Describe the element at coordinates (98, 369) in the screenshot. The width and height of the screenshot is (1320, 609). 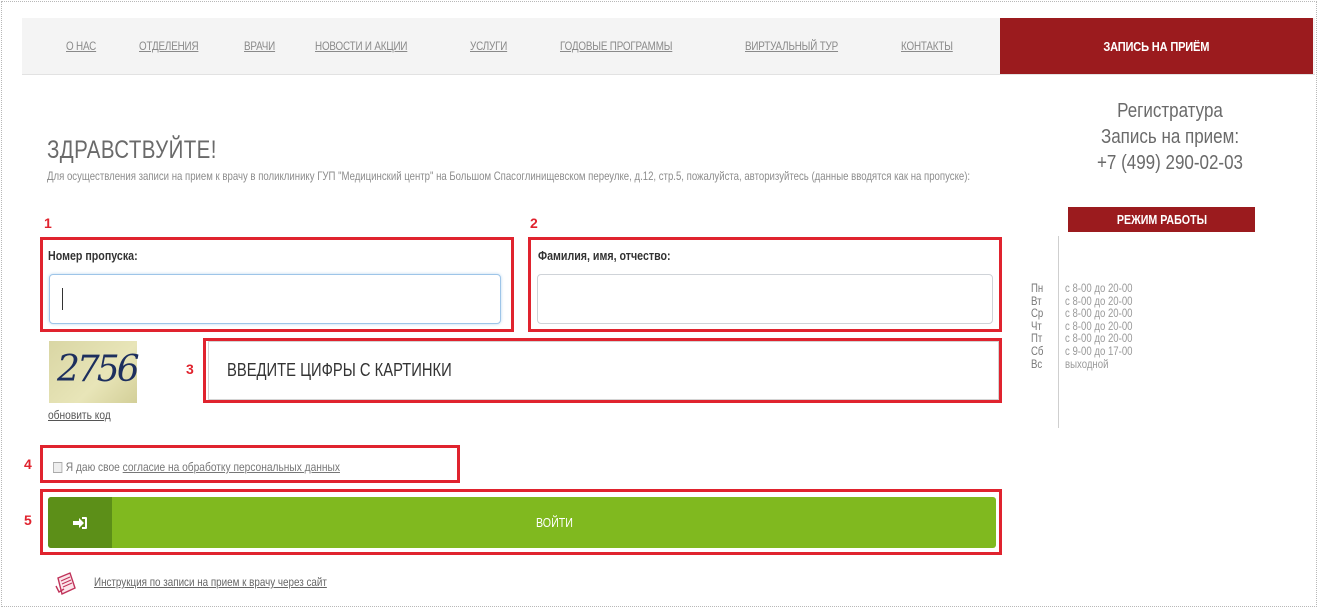
I see `captcha-digits: 2756` at that location.